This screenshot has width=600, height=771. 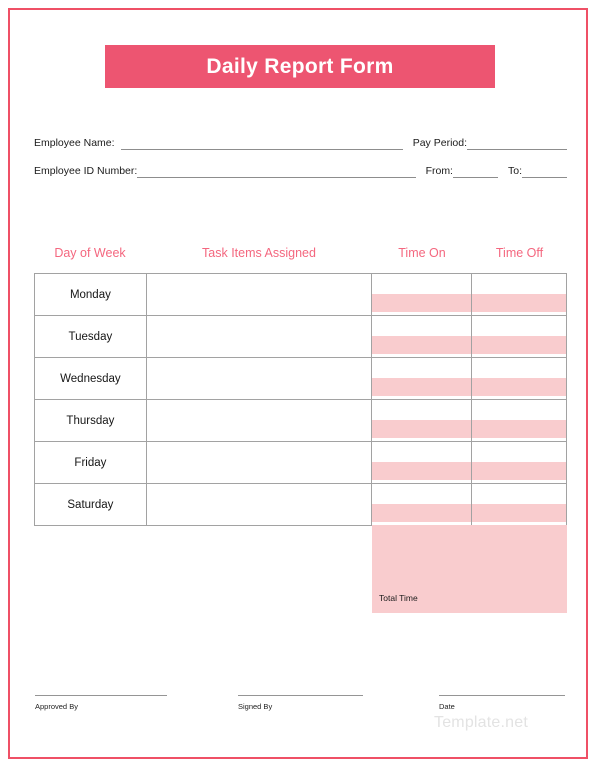 I want to click on cell-day-of-week: Monday, so click(x=91, y=295).